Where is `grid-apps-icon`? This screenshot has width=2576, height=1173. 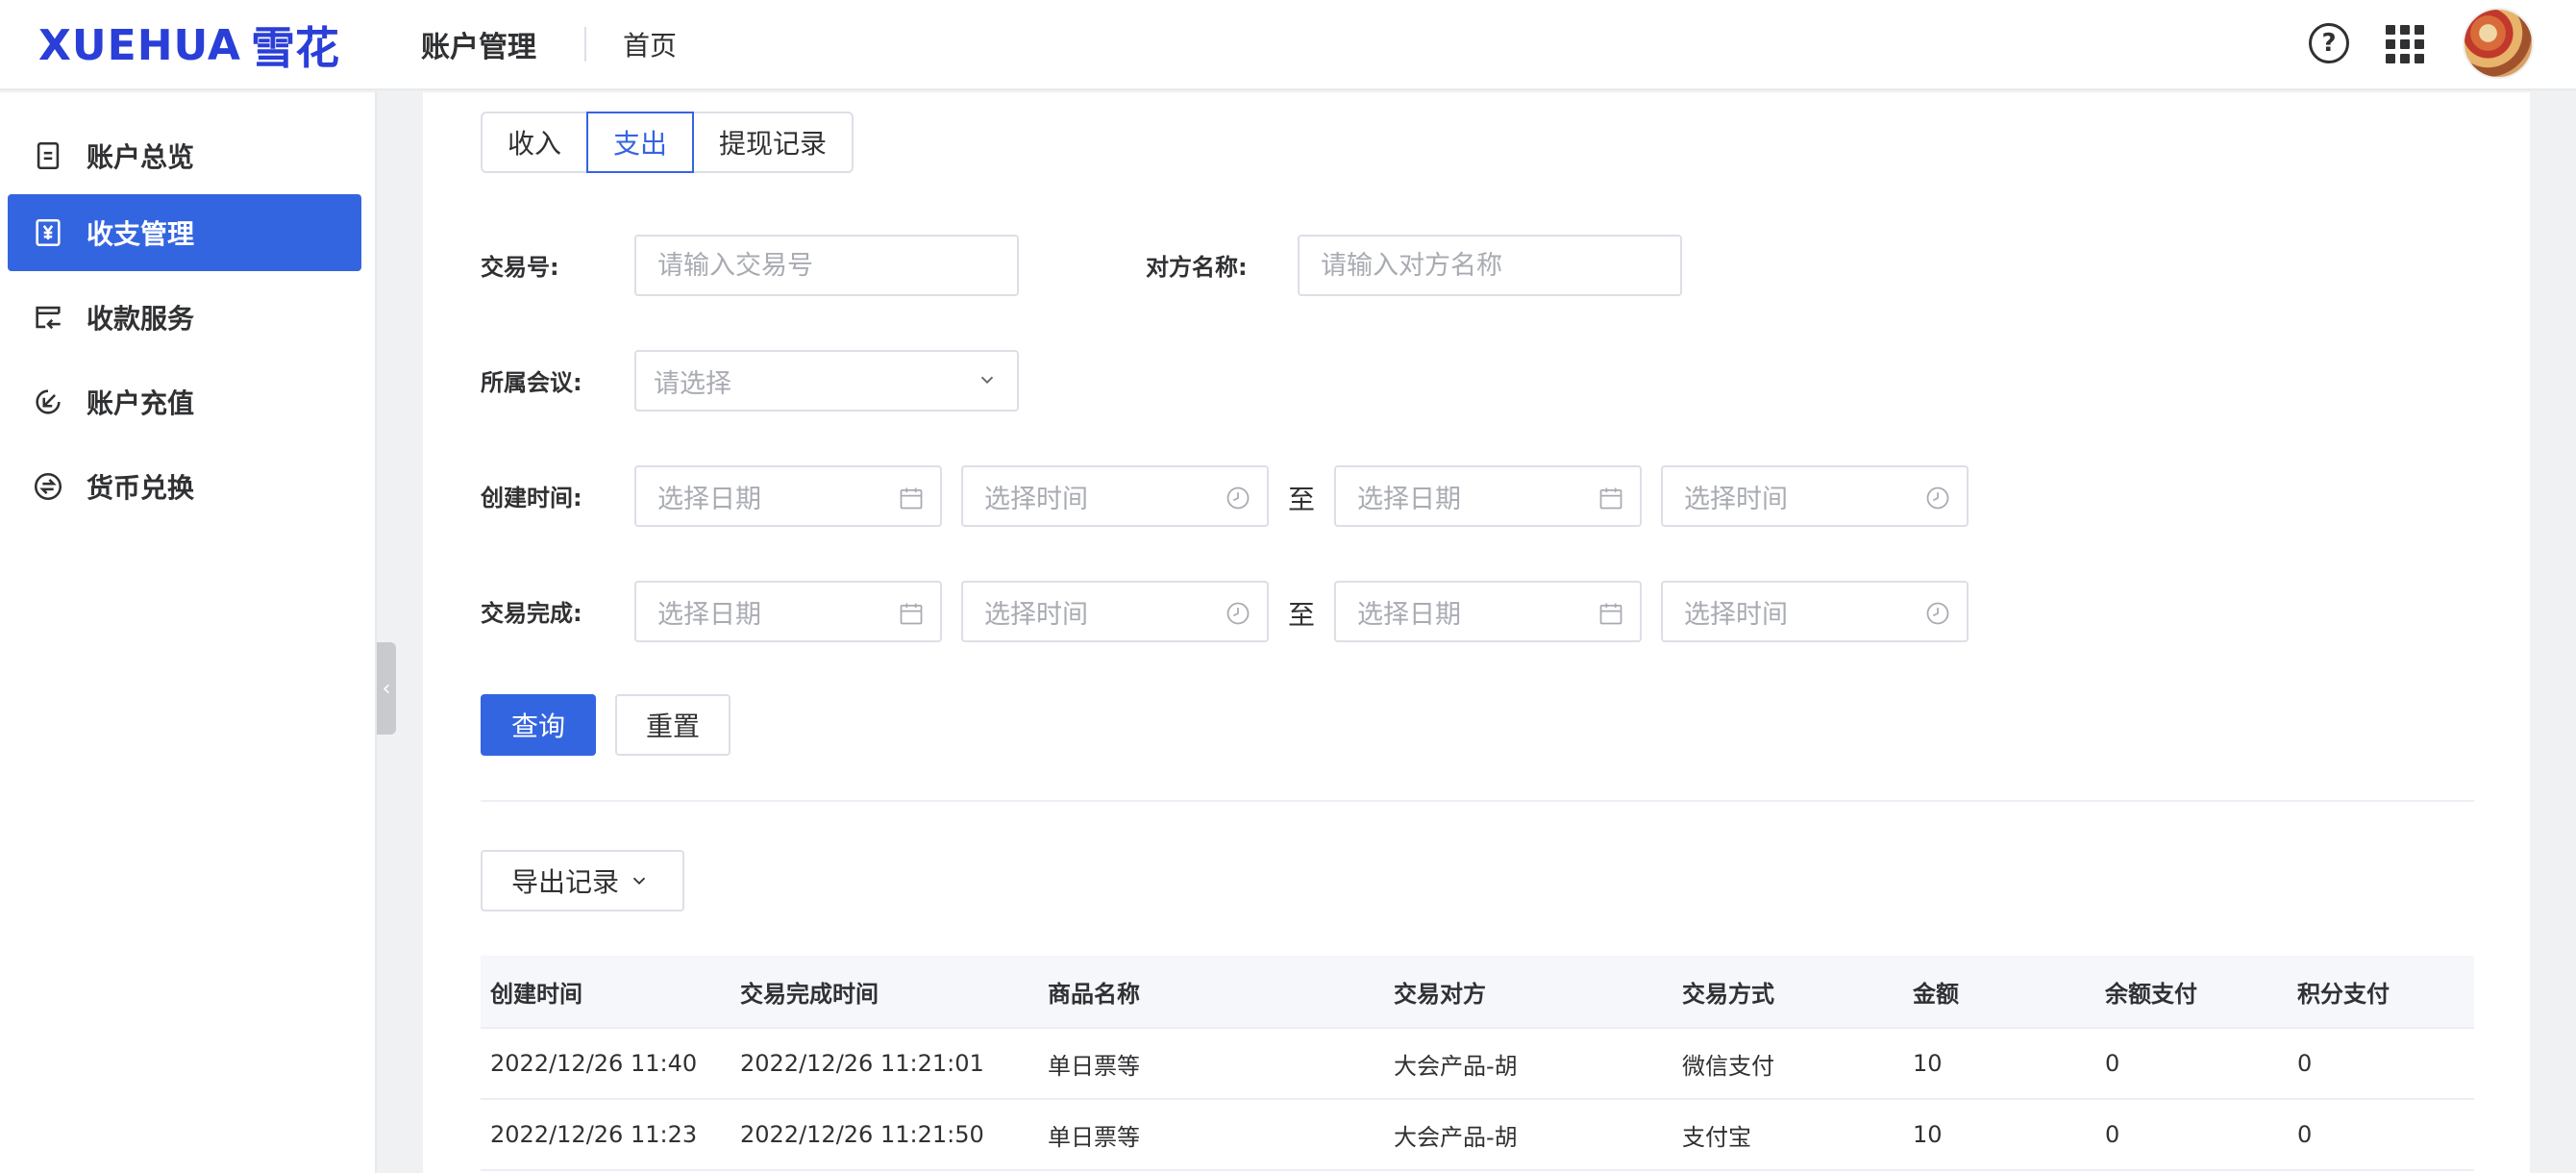 grid-apps-icon is located at coordinates (2405, 44).